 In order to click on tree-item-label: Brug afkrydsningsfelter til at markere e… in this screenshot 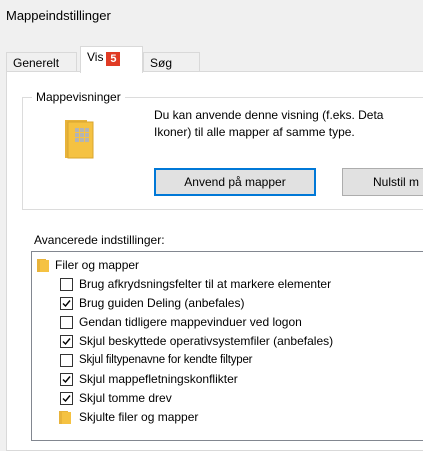, I will do `click(205, 284)`.